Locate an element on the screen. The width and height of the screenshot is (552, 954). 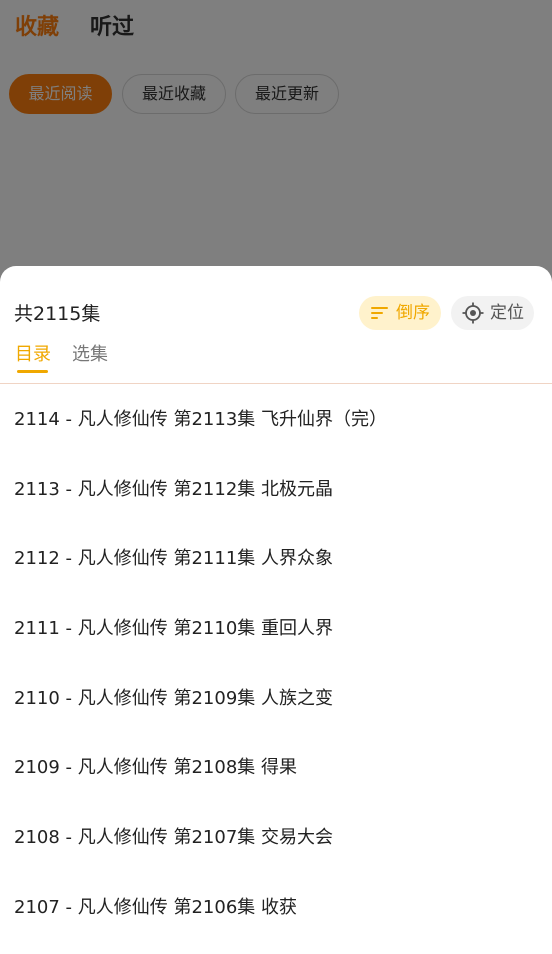
tab-catalog: 目录 is located at coordinates (33, 355).